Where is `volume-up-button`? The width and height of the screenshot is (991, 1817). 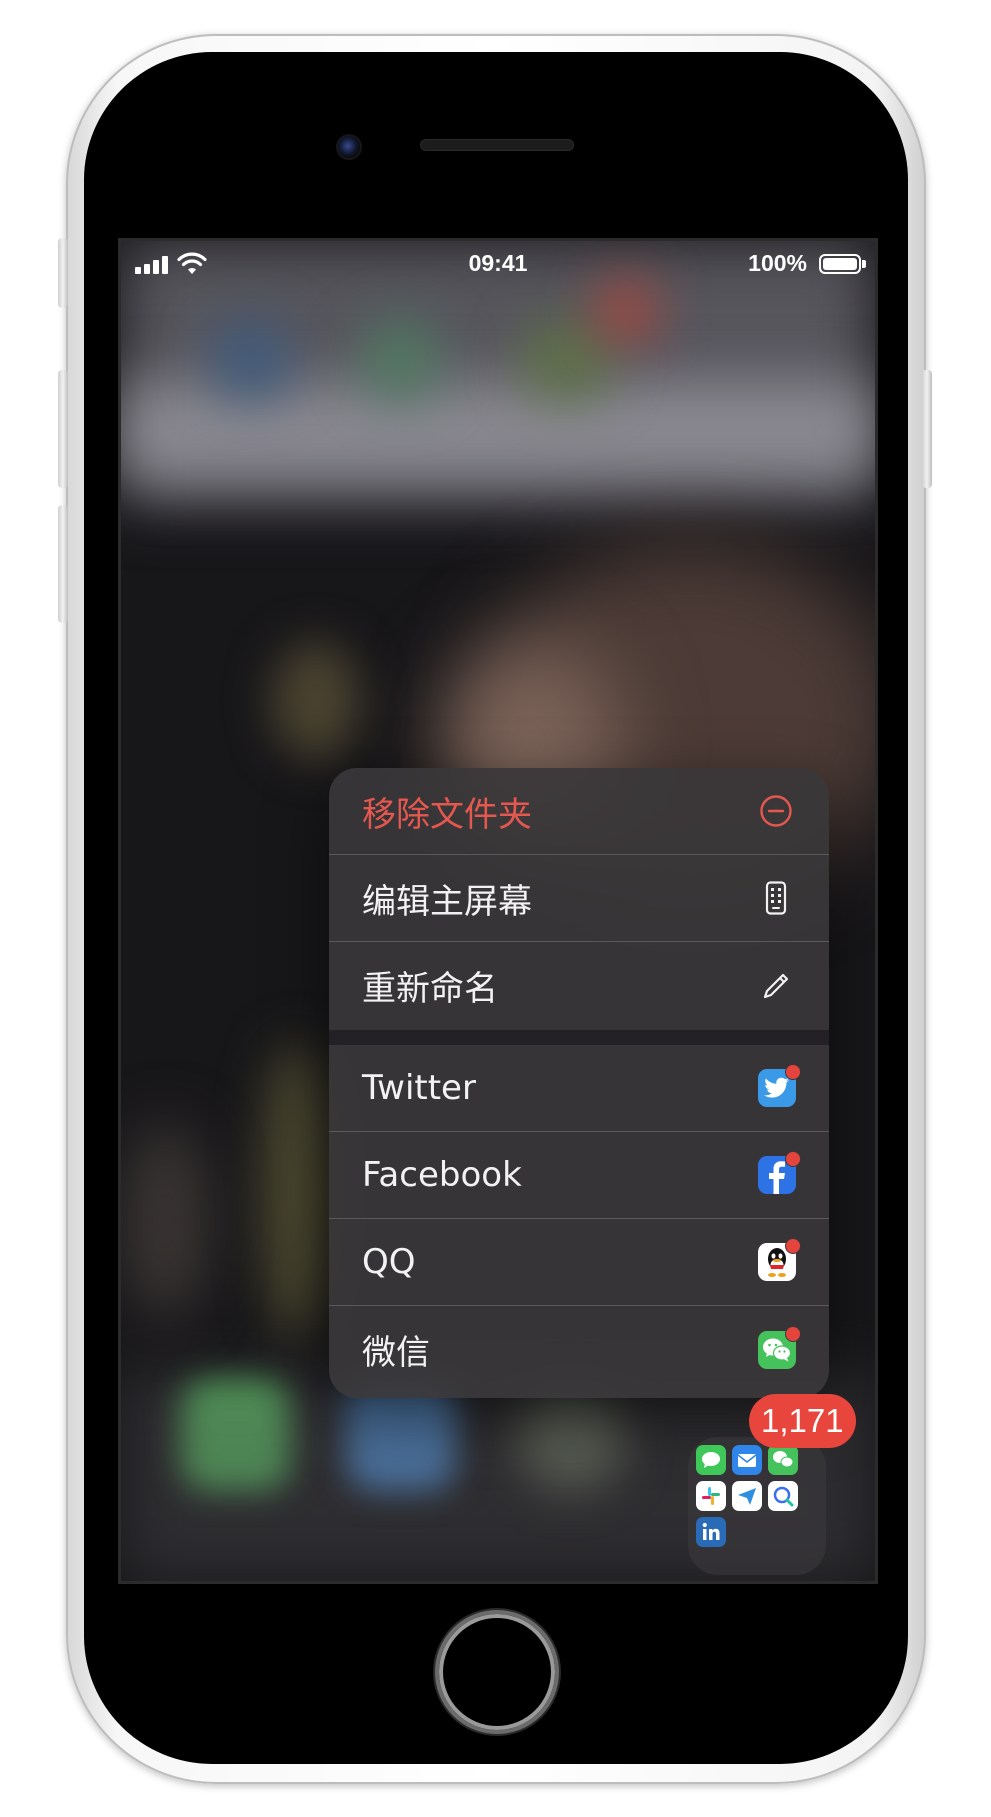 volume-up-button is located at coordinates (63, 429).